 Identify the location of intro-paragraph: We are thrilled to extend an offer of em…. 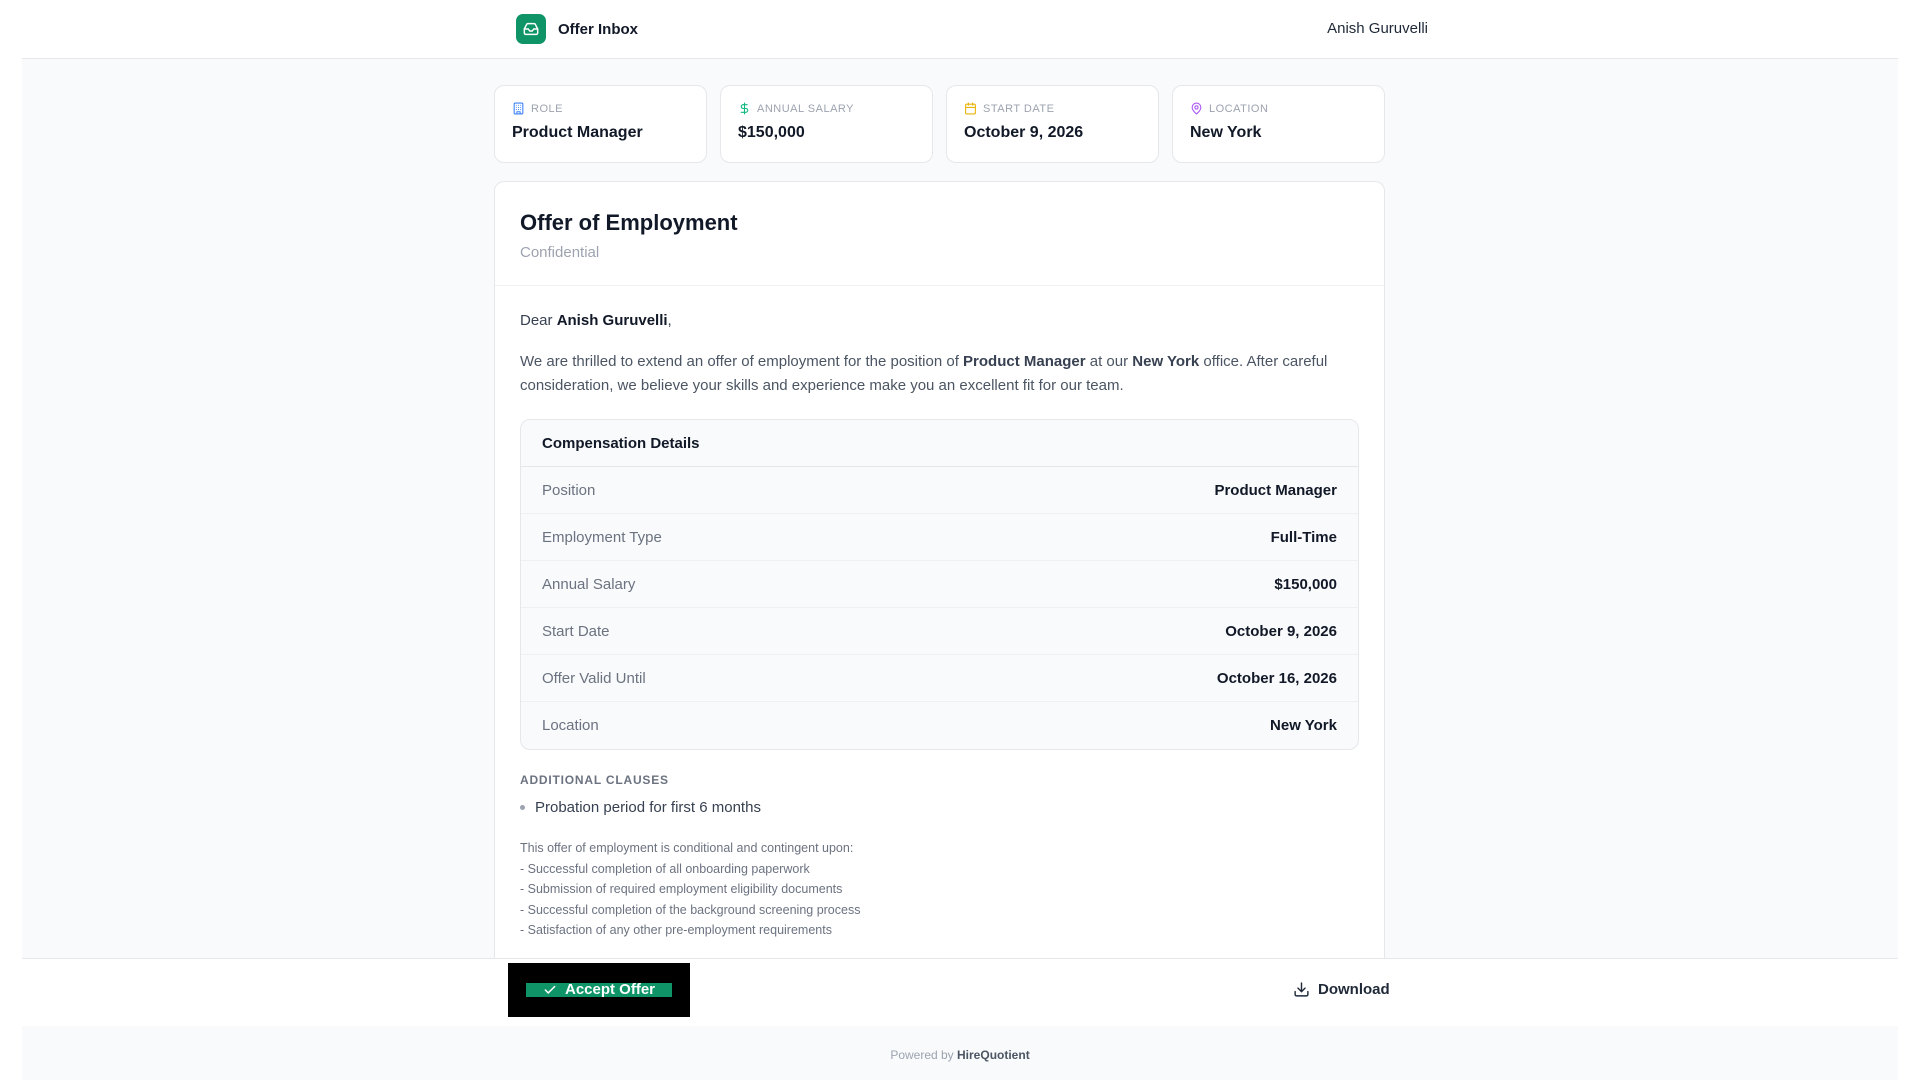
(939, 374).